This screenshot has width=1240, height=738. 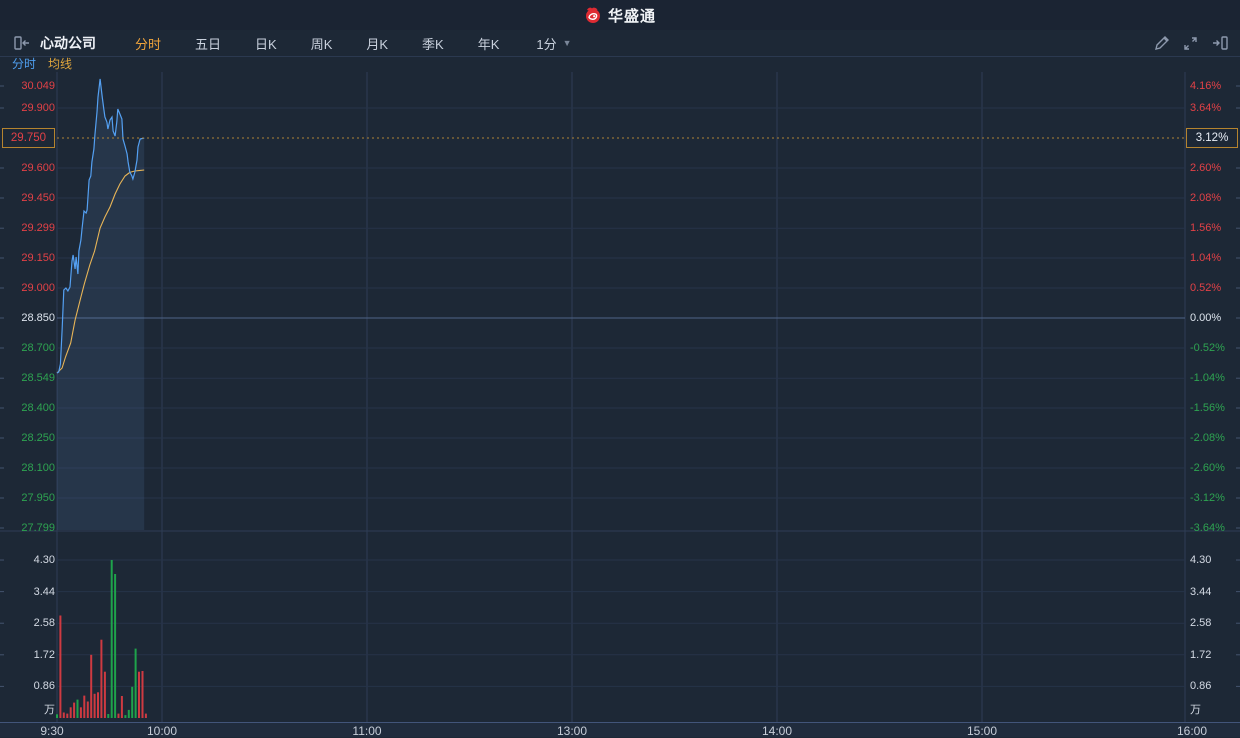 What do you see at coordinates (28, 138) in the screenshot?
I see `current-price-badge: 29.750` at bounding box center [28, 138].